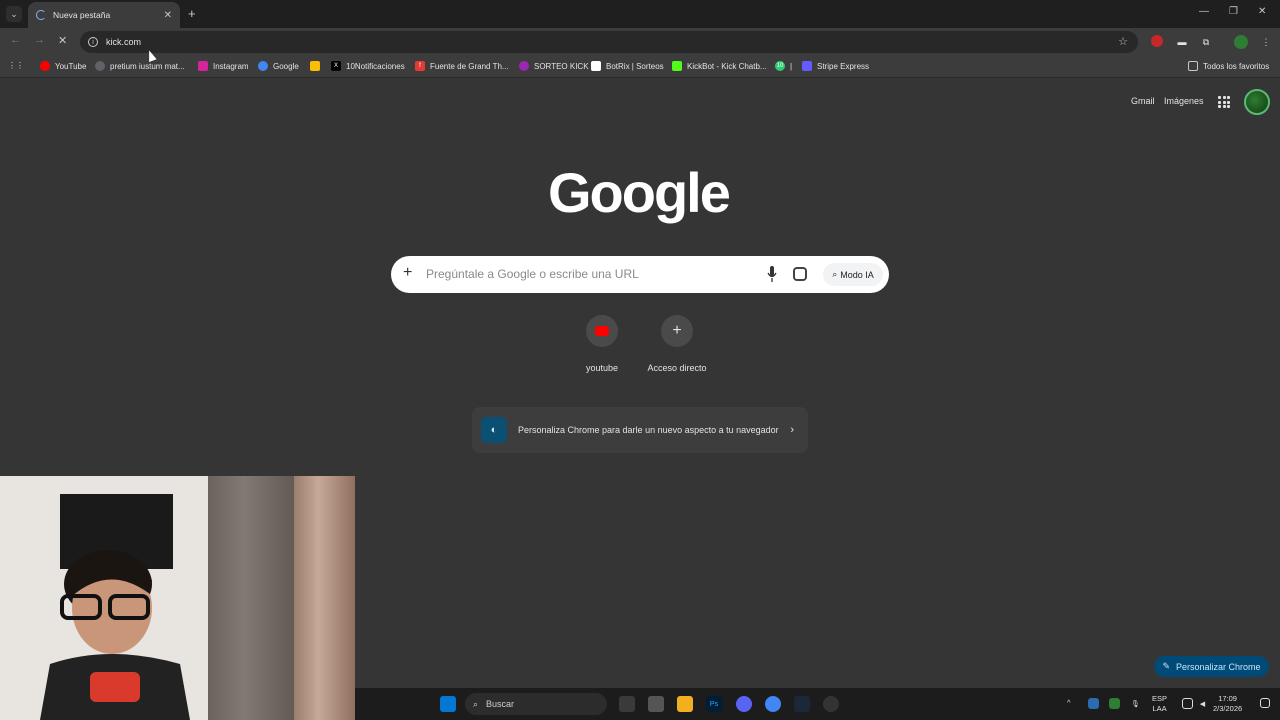 The image size is (1280, 720). Describe the element at coordinates (315, 66) in the screenshot. I see `pinwheel-icon` at that location.